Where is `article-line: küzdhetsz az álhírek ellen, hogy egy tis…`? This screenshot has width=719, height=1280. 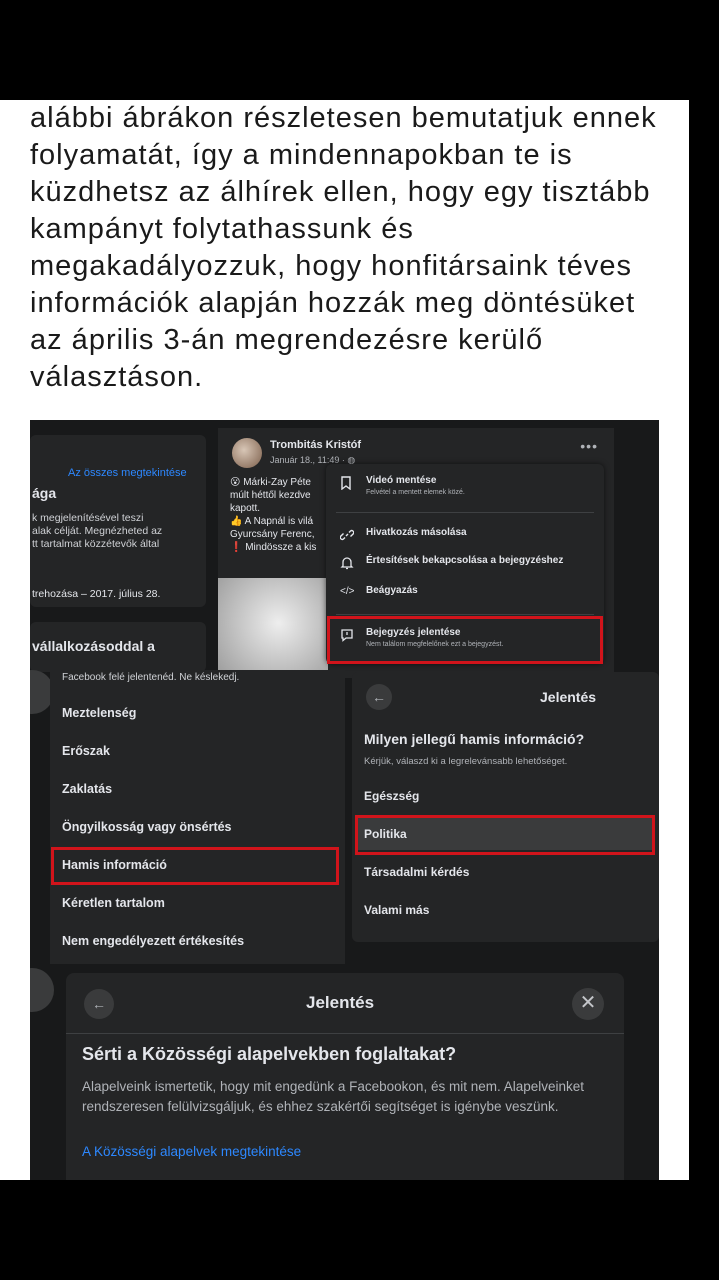
article-line: küzdhetsz az álhírek ellen, hogy egy tis… is located at coordinates (340, 192).